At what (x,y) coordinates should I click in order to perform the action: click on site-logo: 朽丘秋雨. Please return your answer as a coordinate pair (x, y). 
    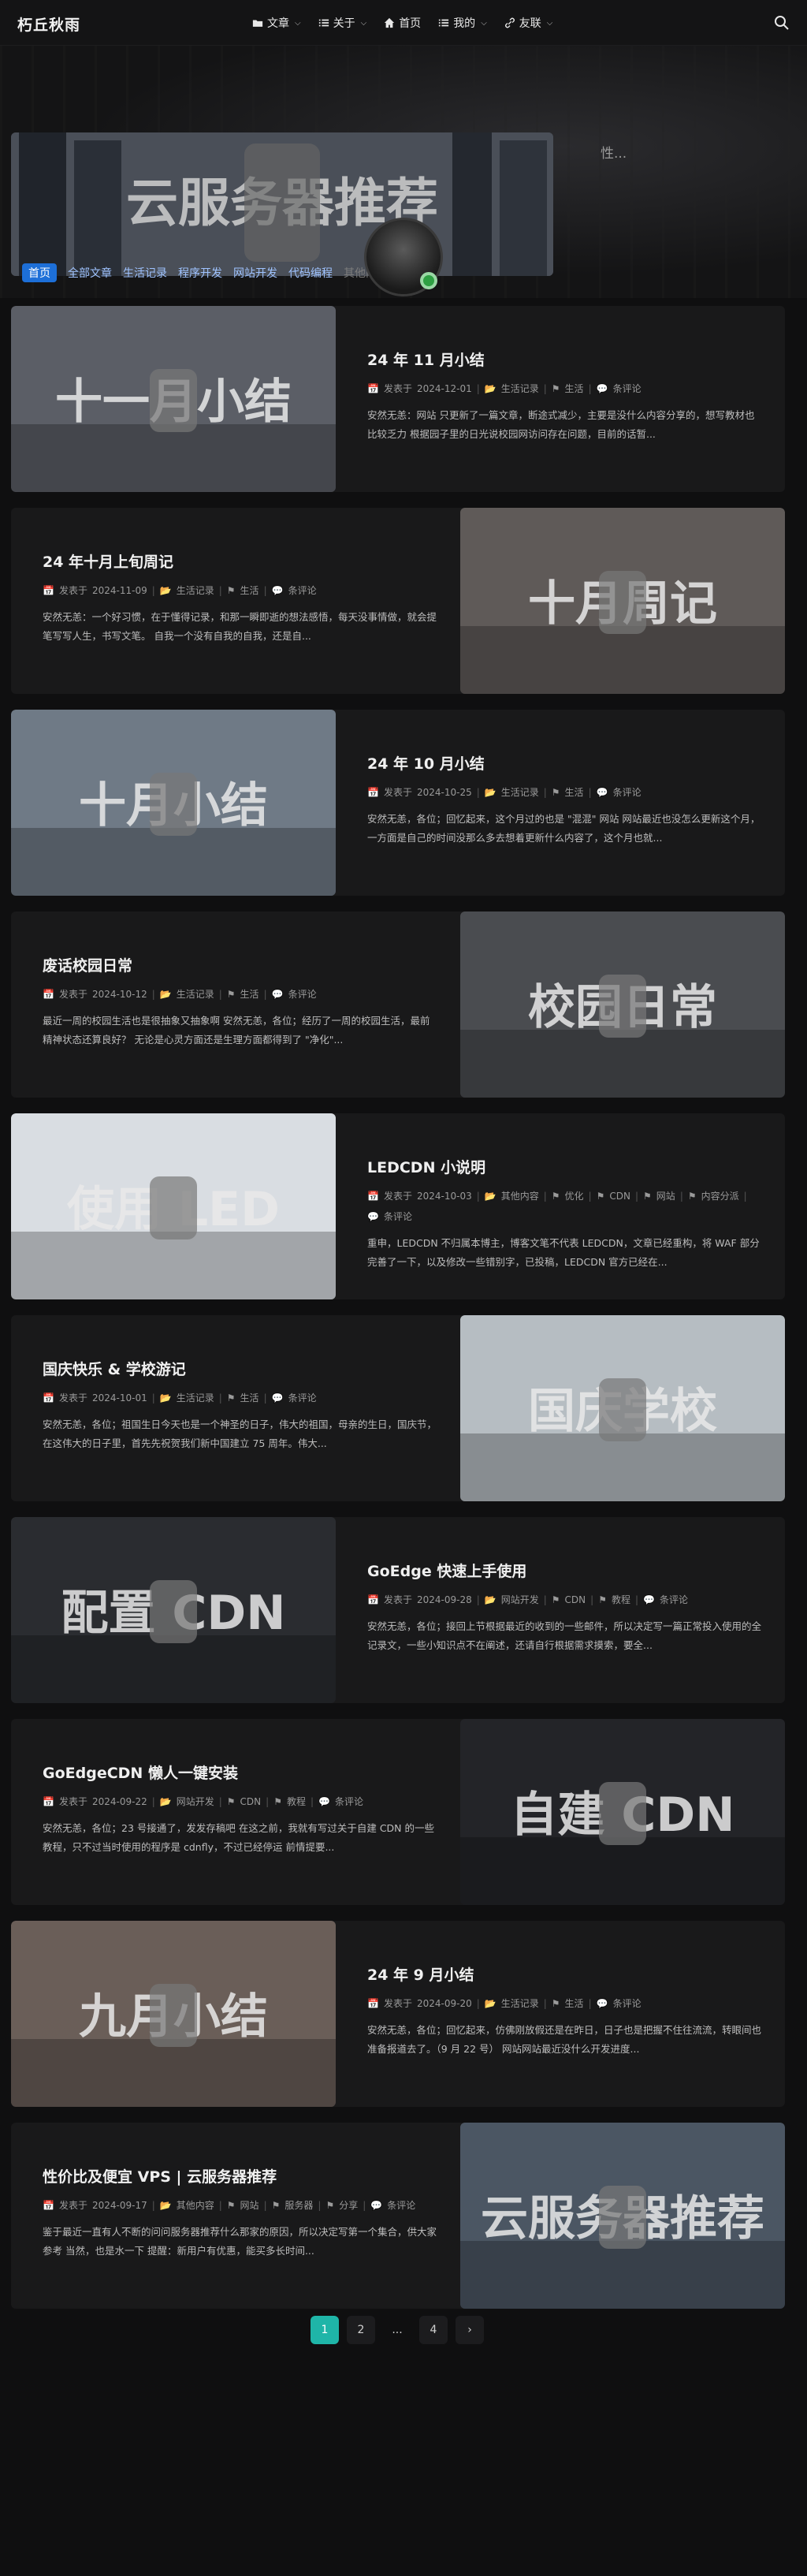
    Looking at the image, I should click on (48, 24).